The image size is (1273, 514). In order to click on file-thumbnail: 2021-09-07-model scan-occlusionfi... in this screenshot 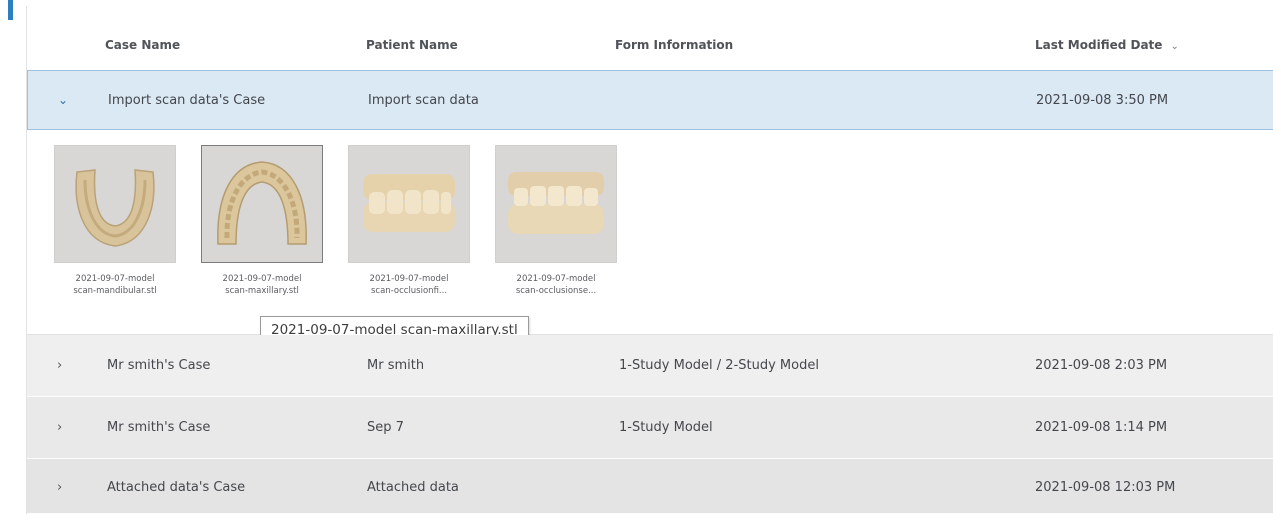, I will do `click(409, 221)`.